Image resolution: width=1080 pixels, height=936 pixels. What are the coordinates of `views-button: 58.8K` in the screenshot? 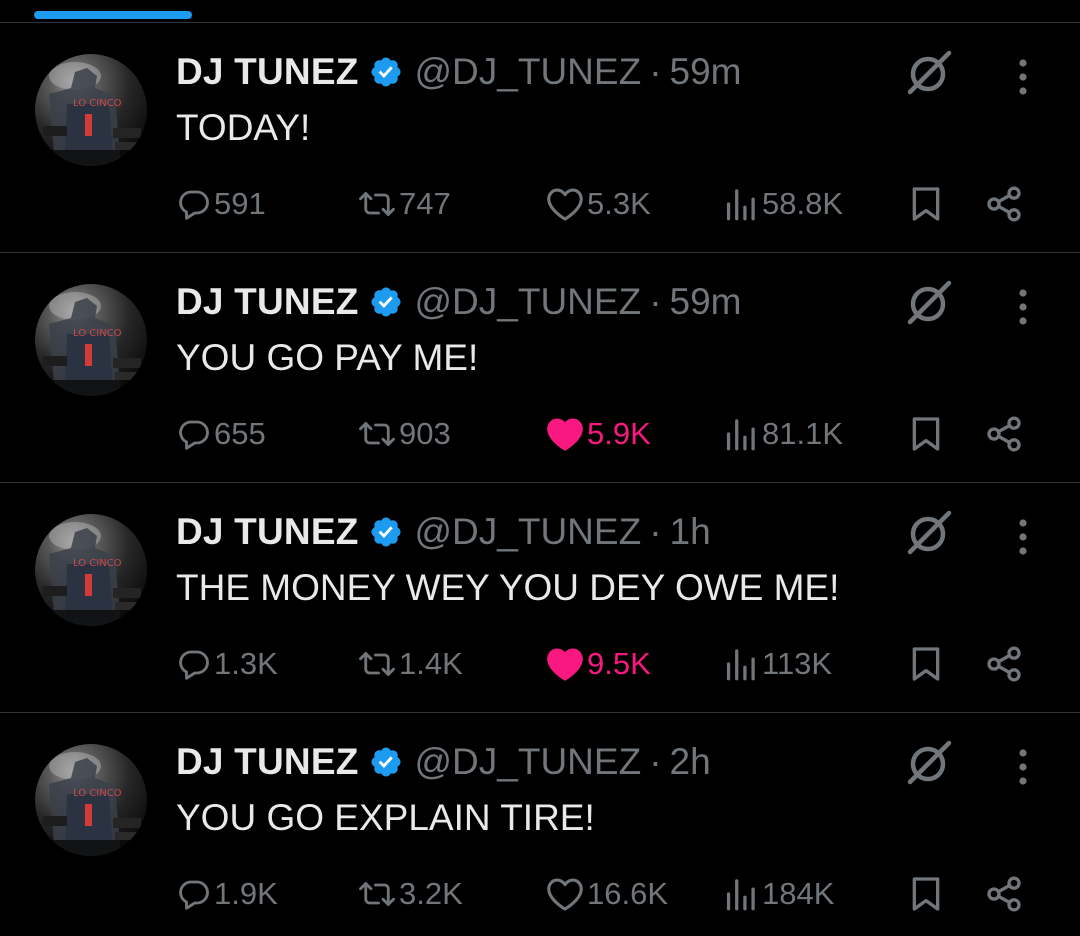 It's located at (781, 204).